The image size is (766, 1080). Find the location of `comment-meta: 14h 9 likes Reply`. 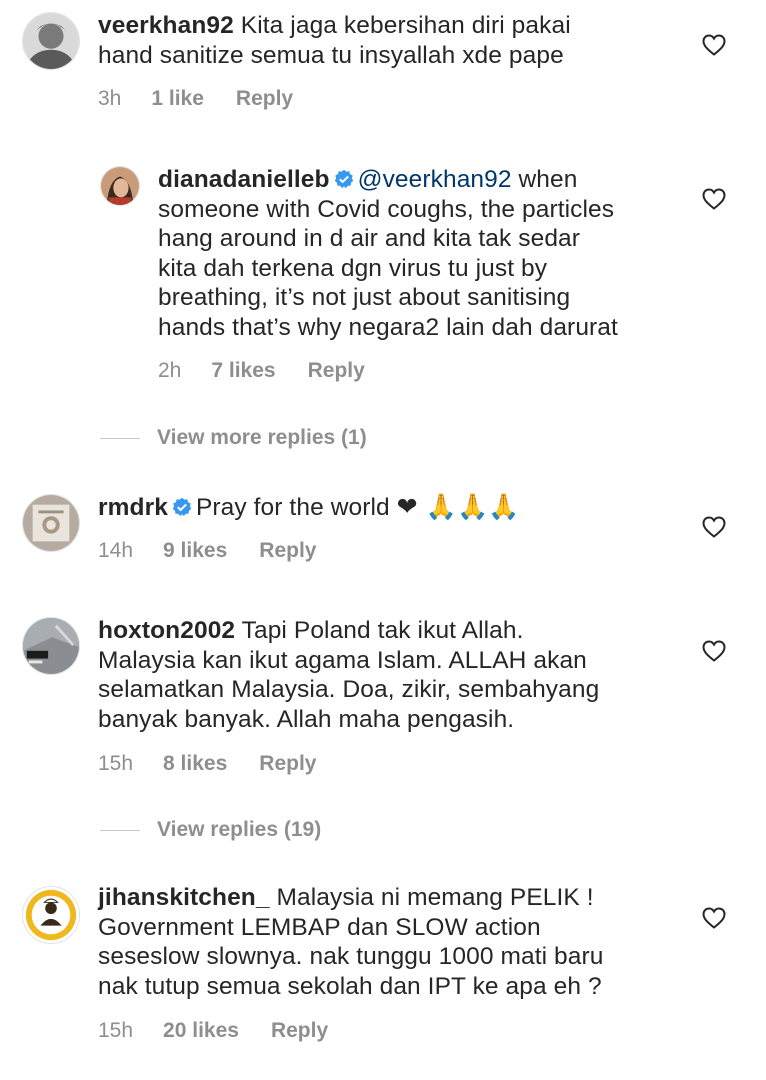

comment-meta: 14h 9 likes Reply is located at coordinates (207, 551).